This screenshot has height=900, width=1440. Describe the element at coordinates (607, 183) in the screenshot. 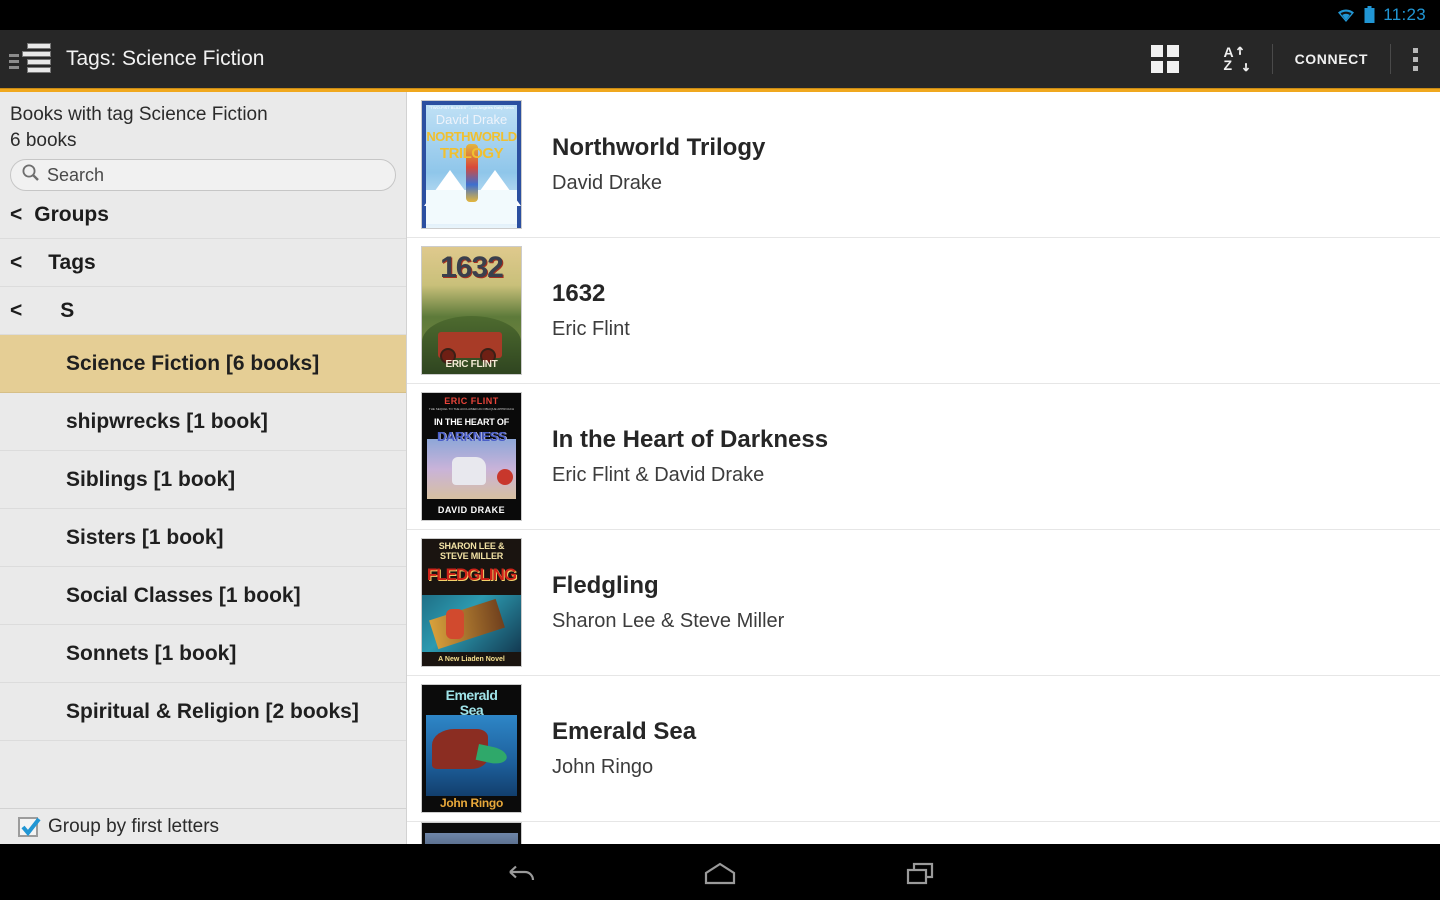

I see `book-author: David Drake` at that location.